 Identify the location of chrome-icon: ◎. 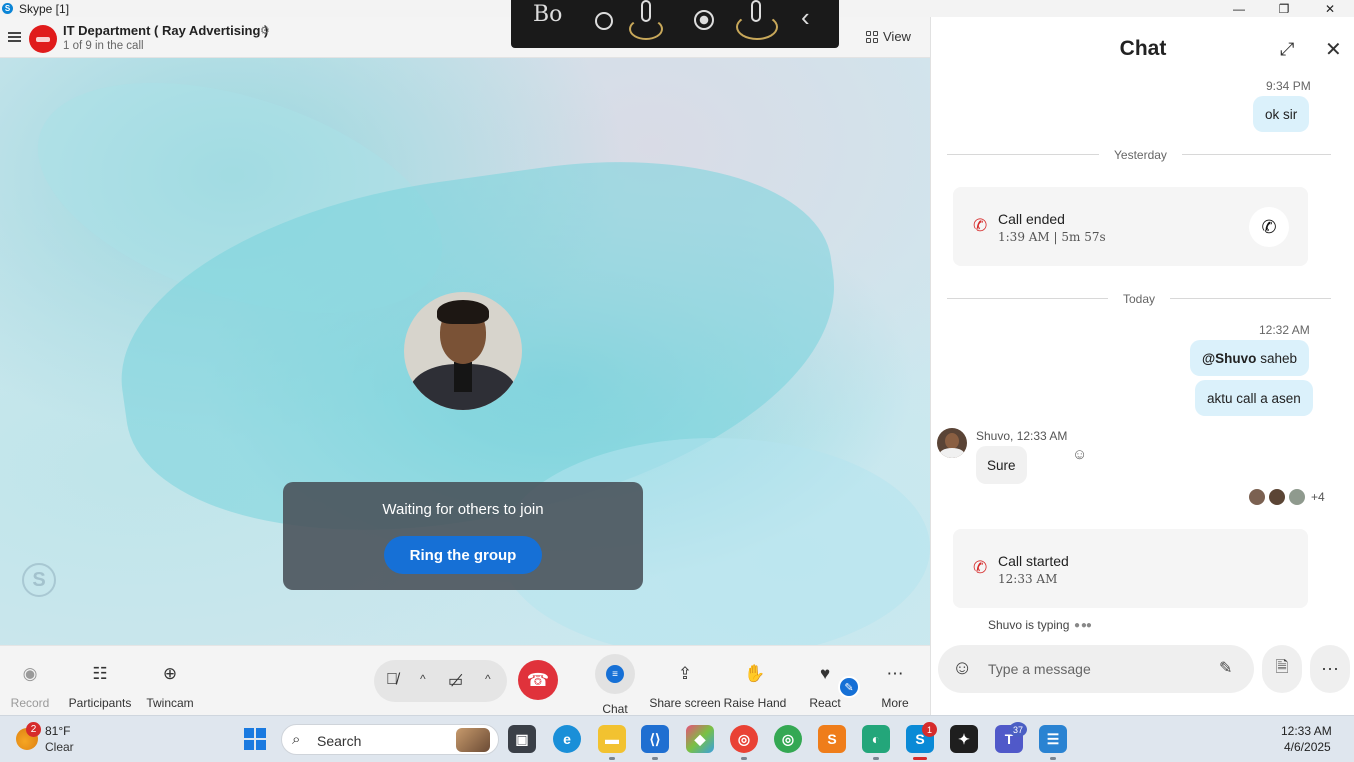
(788, 739).